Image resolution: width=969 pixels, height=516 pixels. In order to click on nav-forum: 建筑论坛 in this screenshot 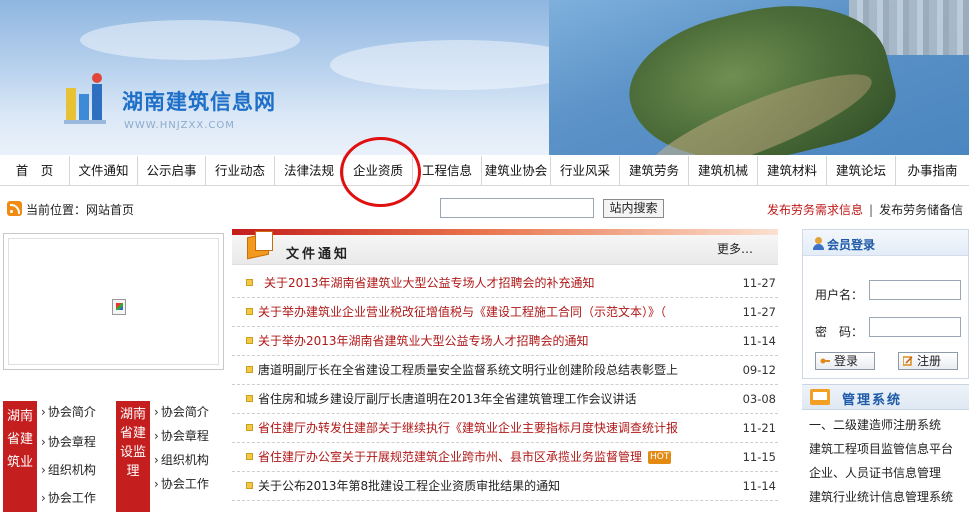, I will do `click(861, 171)`.